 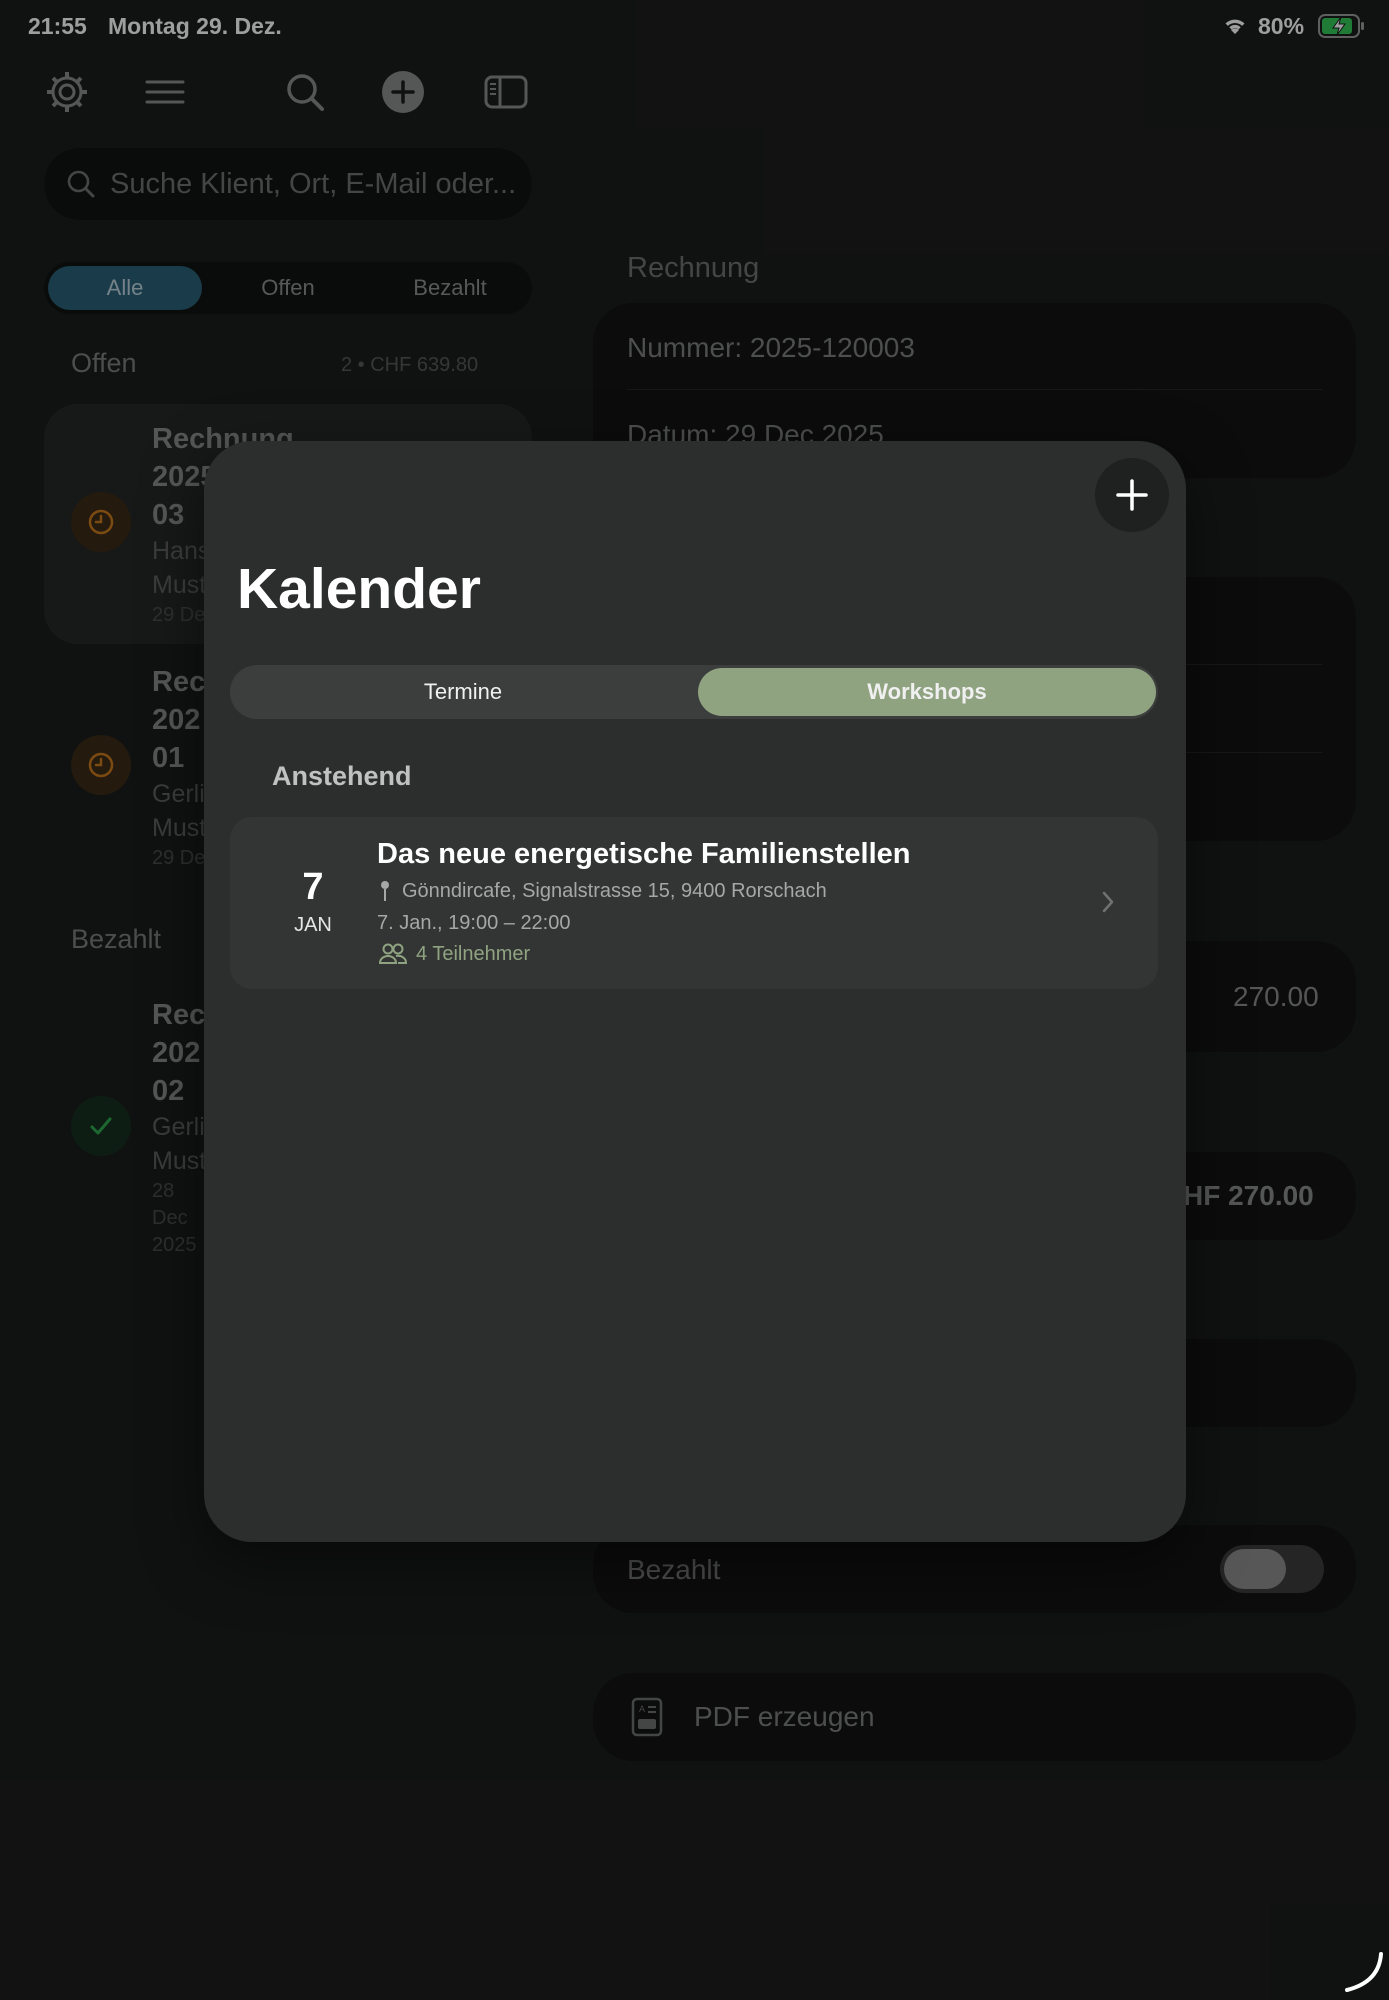 I want to click on status-date: Montag 29. Dez., so click(x=195, y=26).